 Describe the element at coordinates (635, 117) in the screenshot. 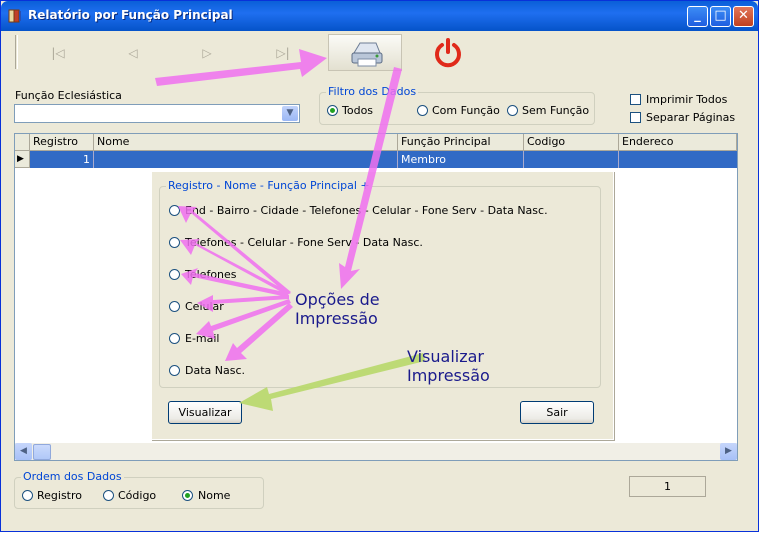

I see `separar-paginas-checkbox` at that location.